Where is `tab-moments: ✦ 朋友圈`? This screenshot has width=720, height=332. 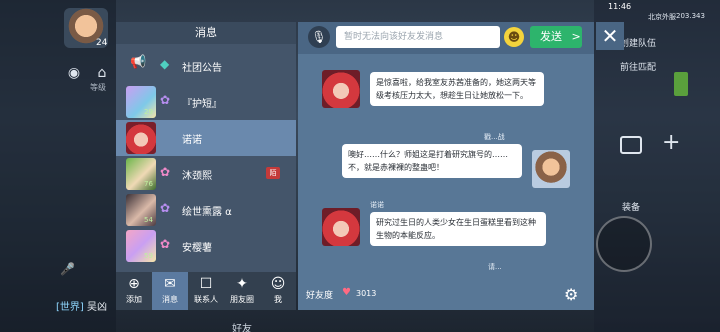 tab-moments: ✦ 朋友圈 is located at coordinates (242, 291).